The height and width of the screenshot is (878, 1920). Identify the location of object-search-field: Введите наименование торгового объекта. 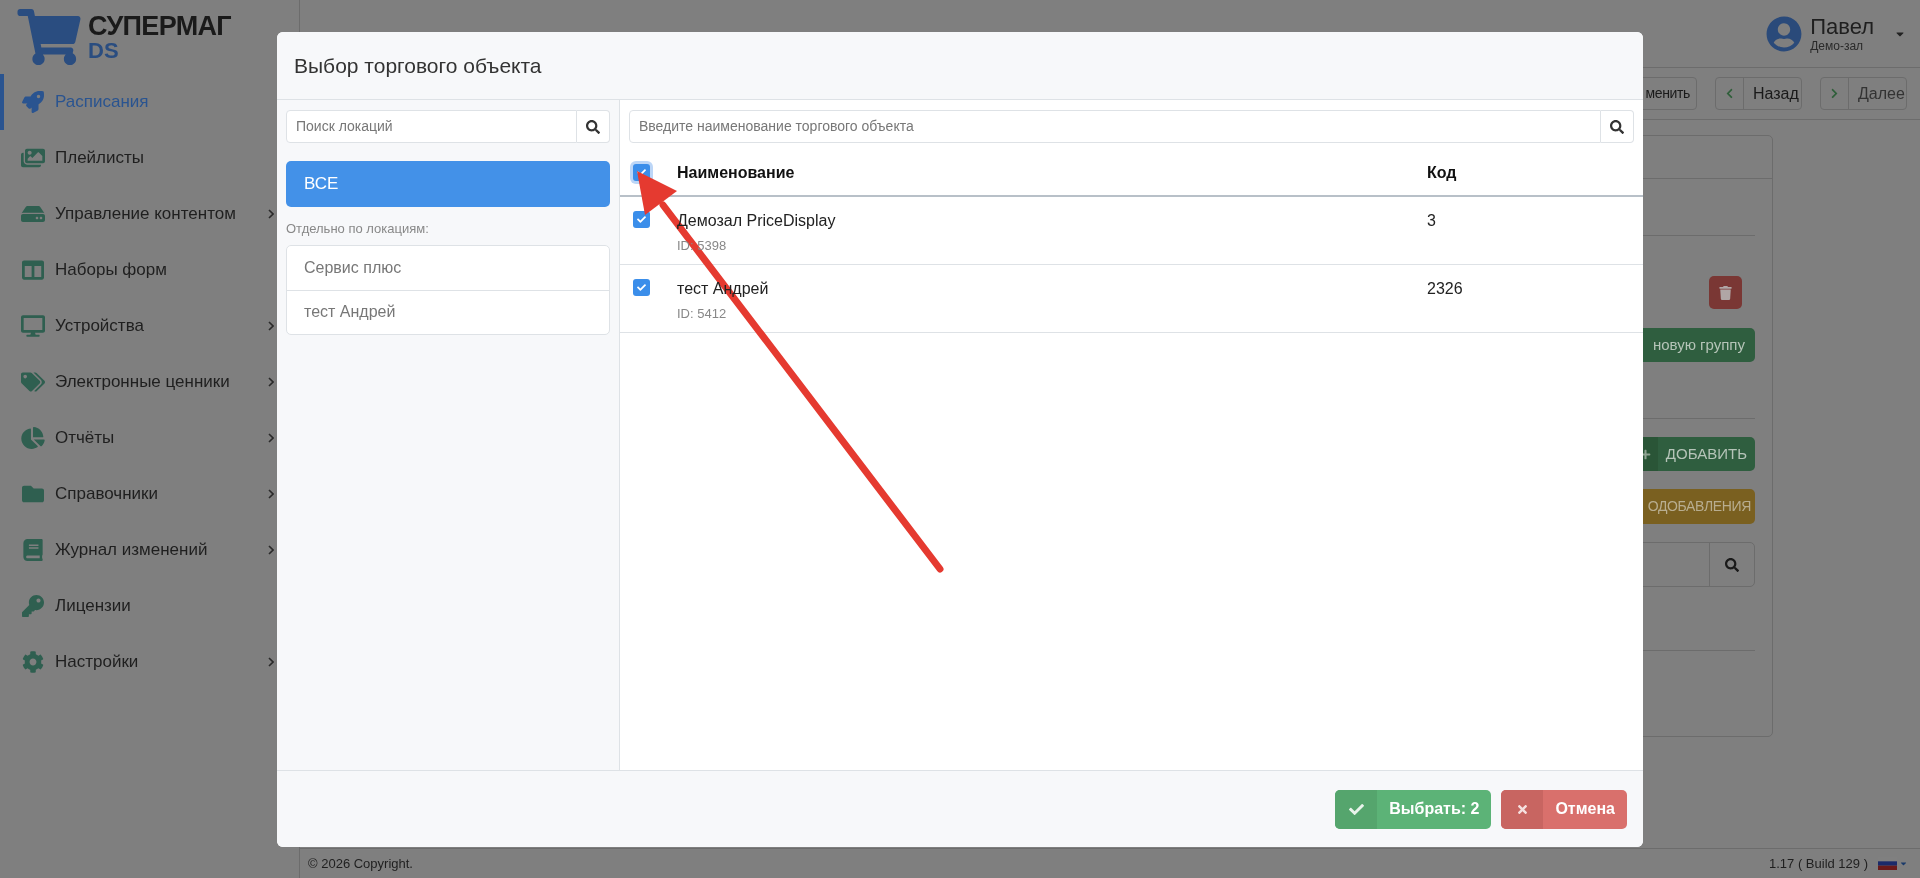
(1115, 126).